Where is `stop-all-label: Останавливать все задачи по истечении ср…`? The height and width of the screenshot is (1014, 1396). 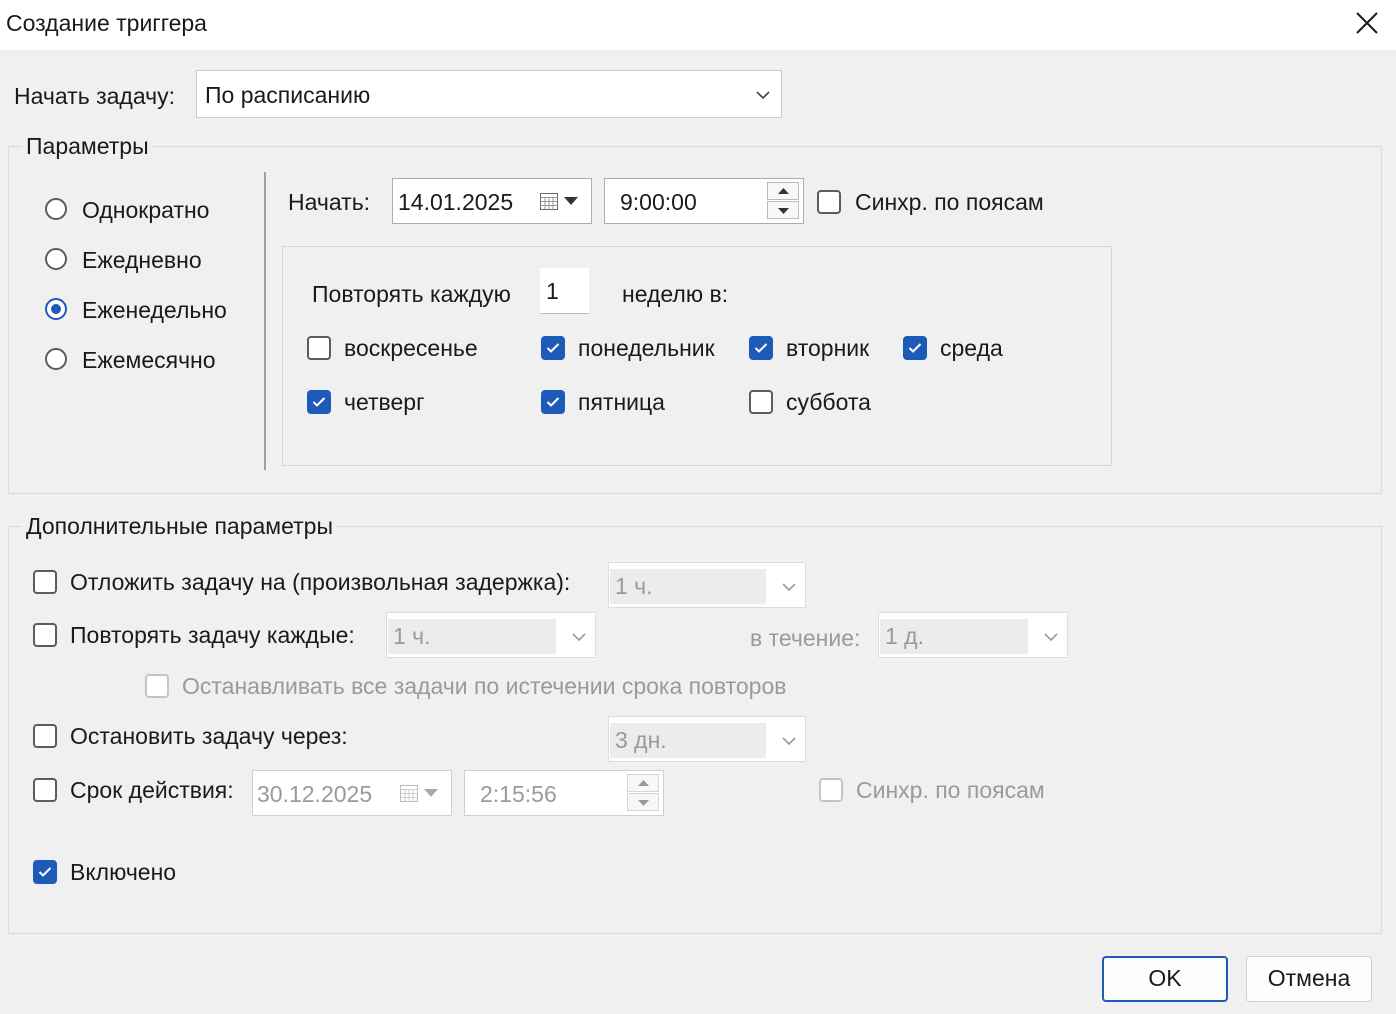
stop-all-label: Останавливать все задачи по истечении ср… is located at coordinates (484, 686).